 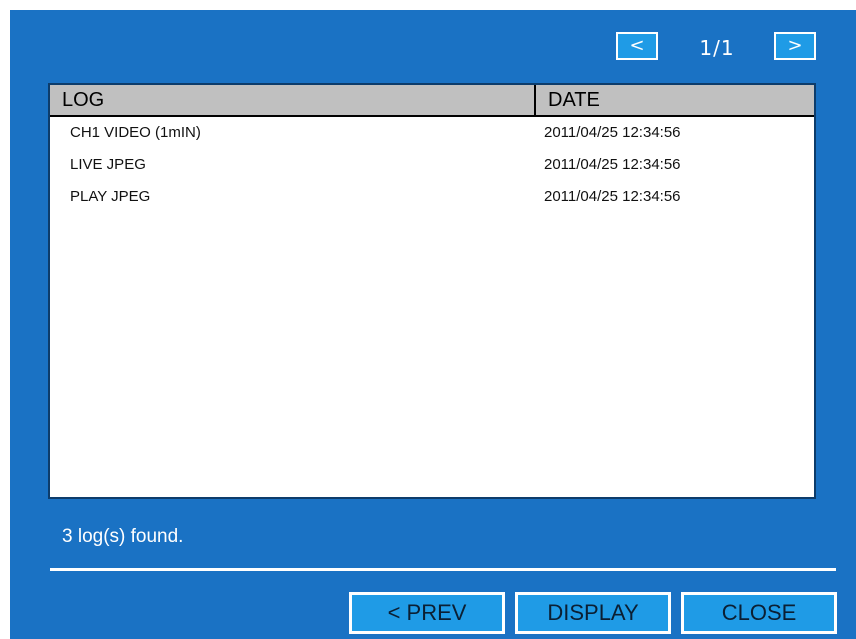 What do you see at coordinates (432, 199) in the screenshot?
I see `table-row: PLAY JPEG 2011/04/25 12:34:56` at bounding box center [432, 199].